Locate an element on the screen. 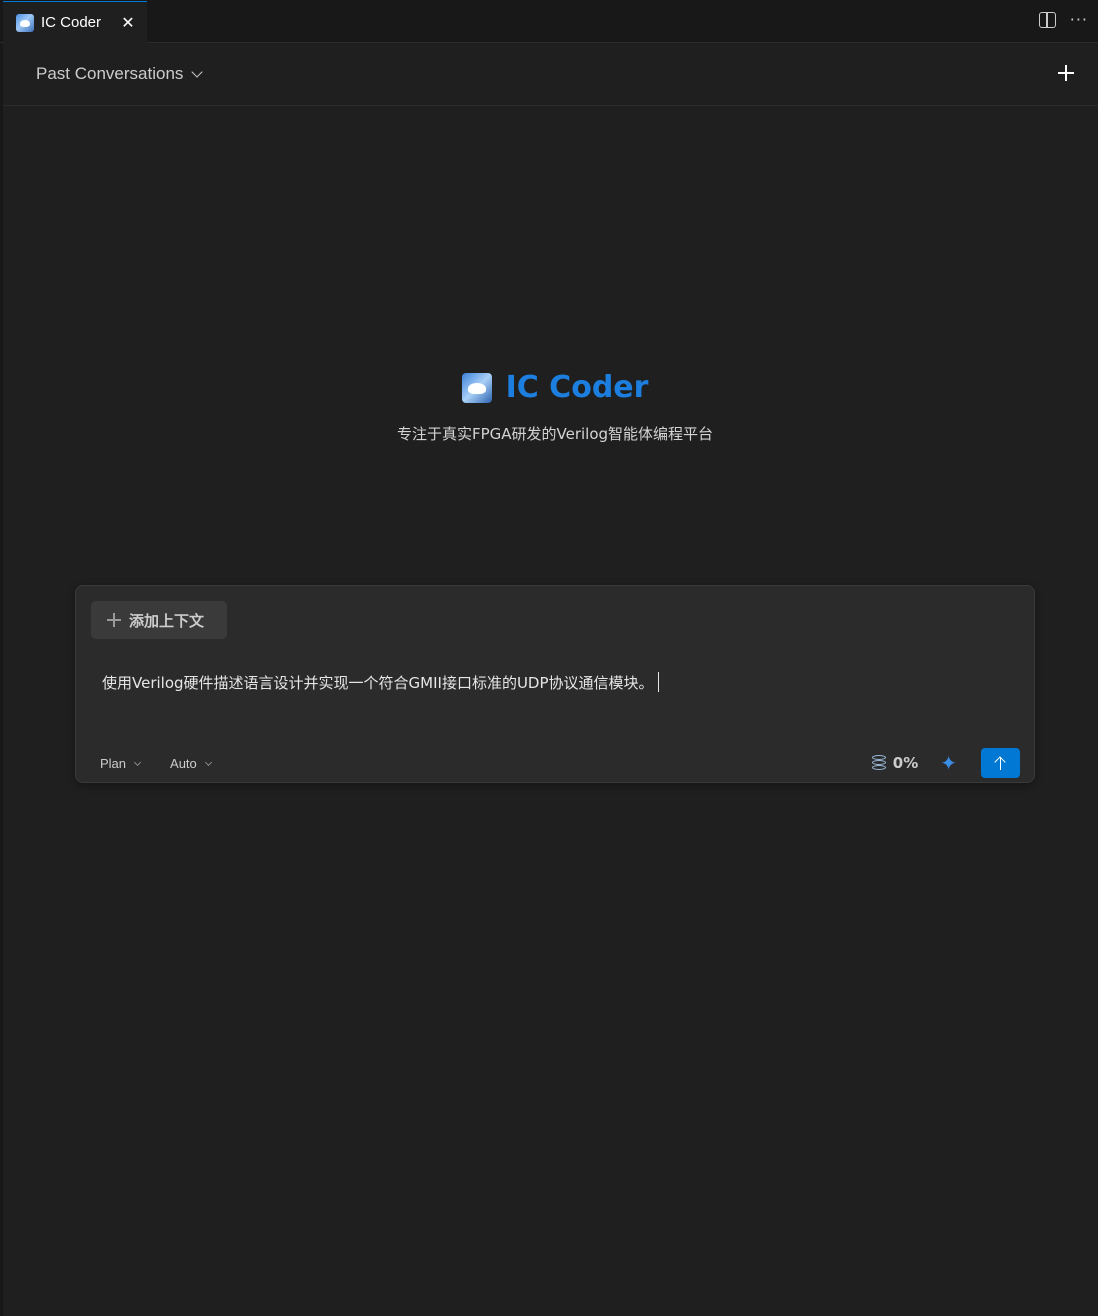 The height and width of the screenshot is (1316, 1098). add-context-label: 添加上下文 is located at coordinates (167, 620).